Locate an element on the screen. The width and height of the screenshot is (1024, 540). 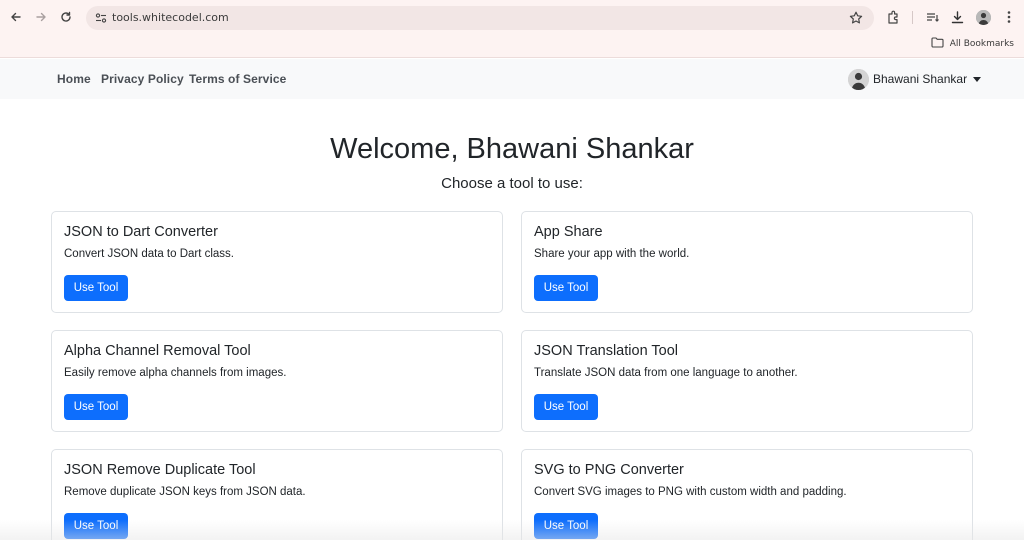
nav-link-terms-of-service: Terms of Service is located at coordinates (237, 79).